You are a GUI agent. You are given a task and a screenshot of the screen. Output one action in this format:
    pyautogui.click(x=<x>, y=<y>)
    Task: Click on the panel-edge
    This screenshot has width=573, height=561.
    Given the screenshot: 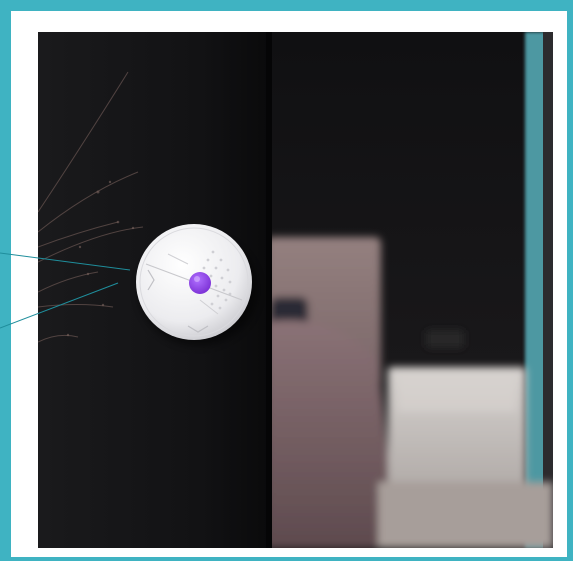 What is the action you would take?
    pyautogui.click(x=269, y=290)
    